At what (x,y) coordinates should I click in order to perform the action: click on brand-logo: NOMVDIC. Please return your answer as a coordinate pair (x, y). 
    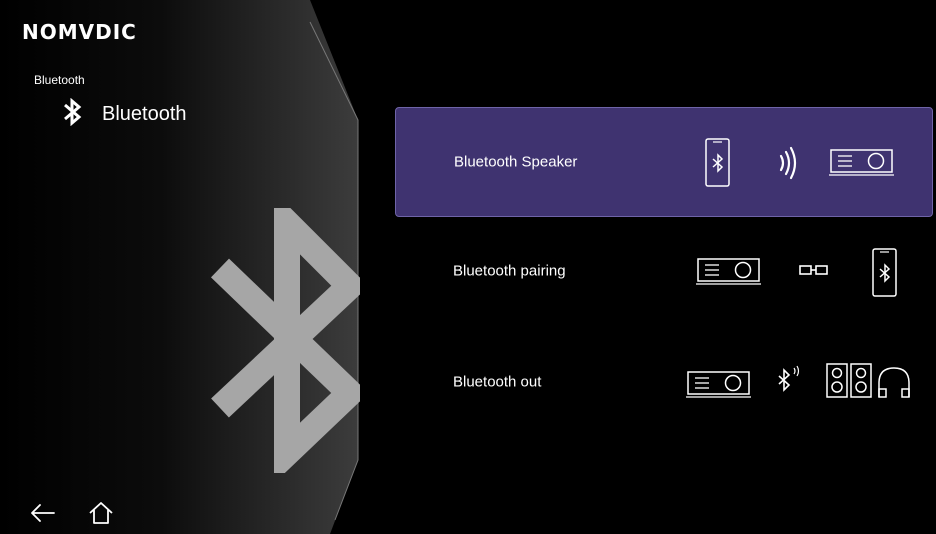
    Looking at the image, I should click on (79, 32).